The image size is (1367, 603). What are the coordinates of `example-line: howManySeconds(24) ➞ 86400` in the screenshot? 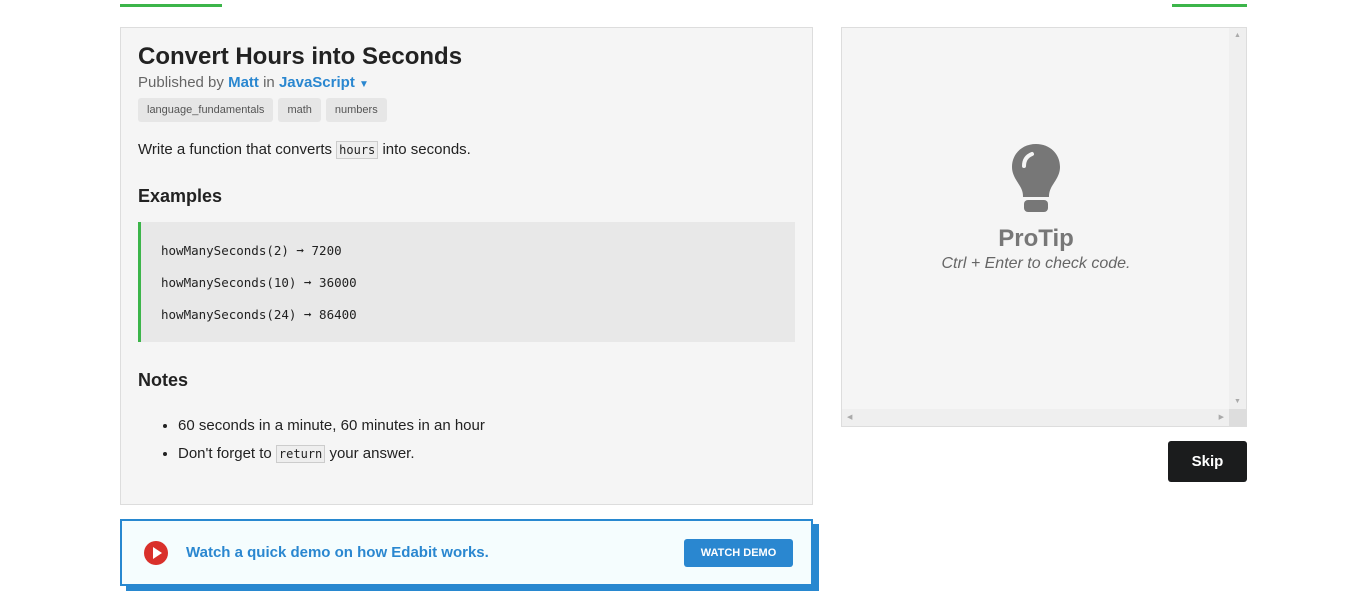 It's located at (259, 314).